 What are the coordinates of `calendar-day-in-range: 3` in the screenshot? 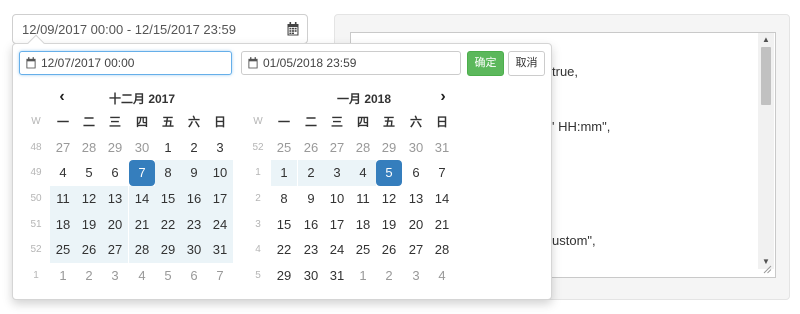 It's located at (337, 173).